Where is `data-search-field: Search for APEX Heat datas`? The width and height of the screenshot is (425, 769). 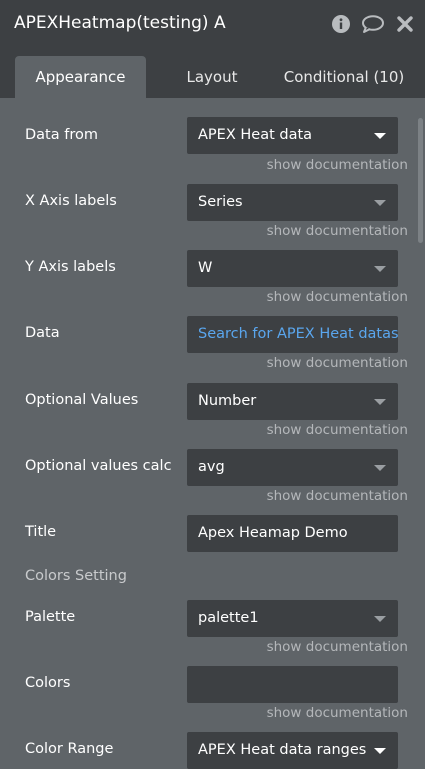 data-search-field: Search for APEX Heat datas is located at coordinates (292, 334).